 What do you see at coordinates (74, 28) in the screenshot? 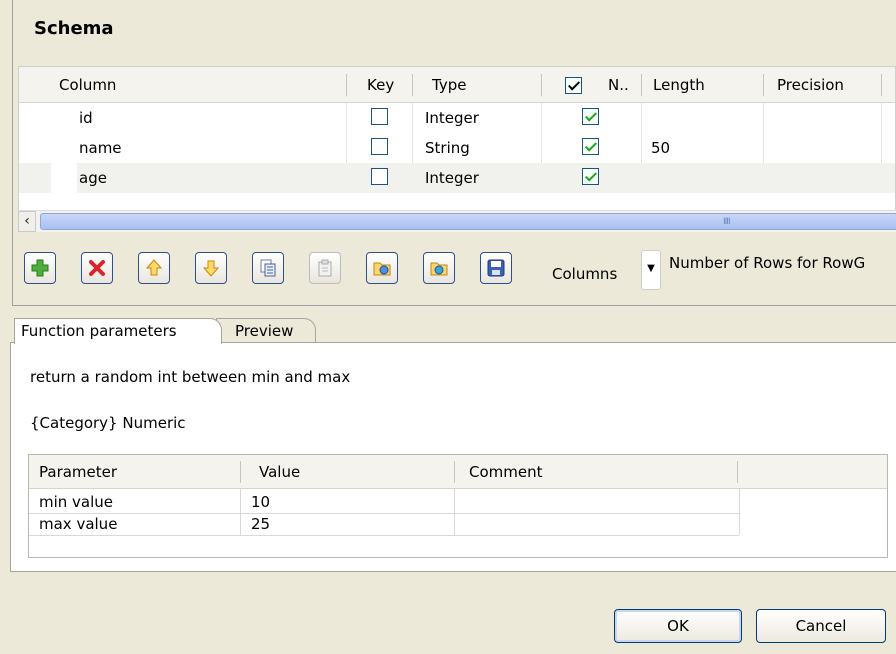
I see `schema-title: Schema` at bounding box center [74, 28].